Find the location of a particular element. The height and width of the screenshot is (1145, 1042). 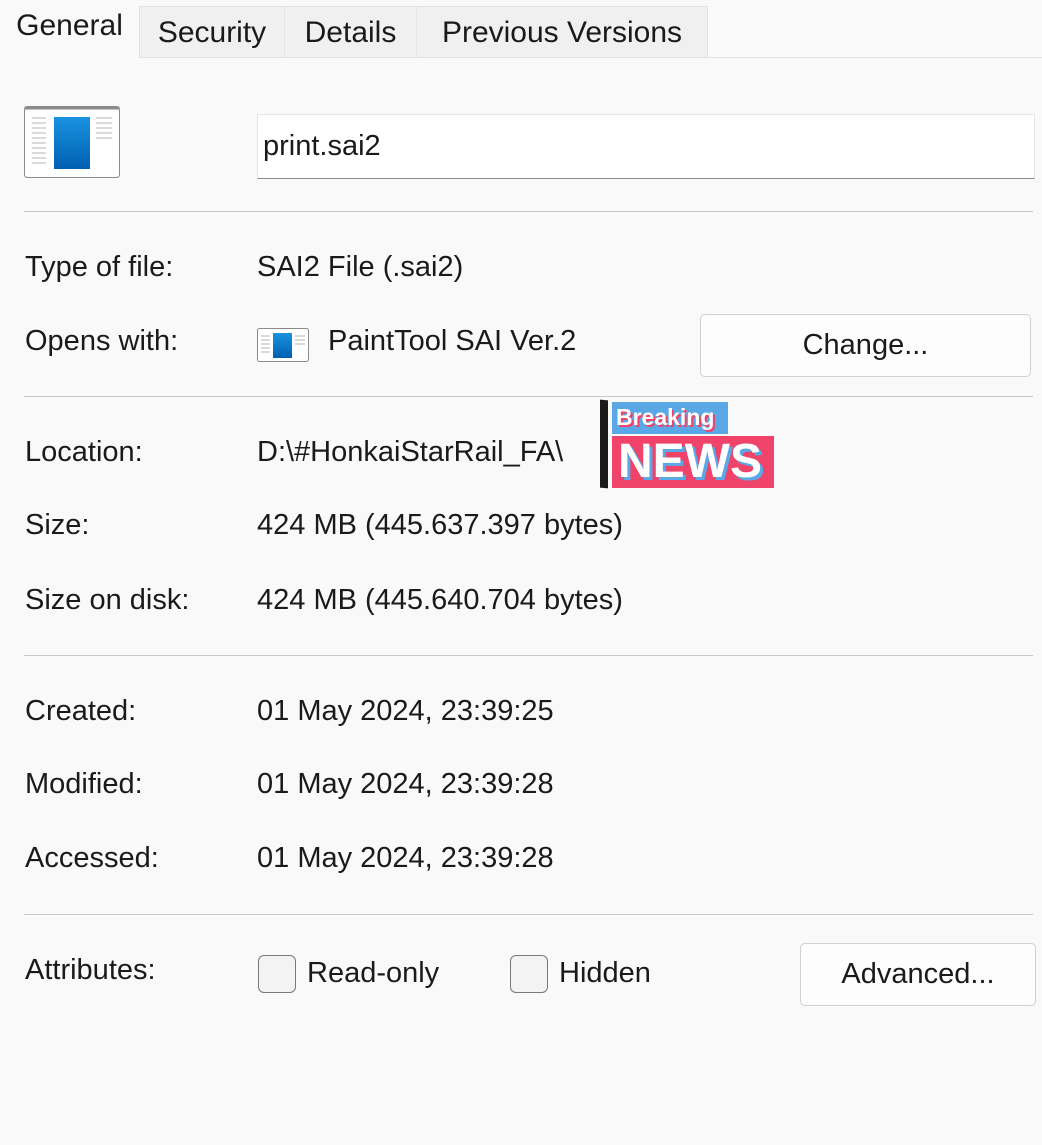

read-only-checkbox is located at coordinates (277, 974).